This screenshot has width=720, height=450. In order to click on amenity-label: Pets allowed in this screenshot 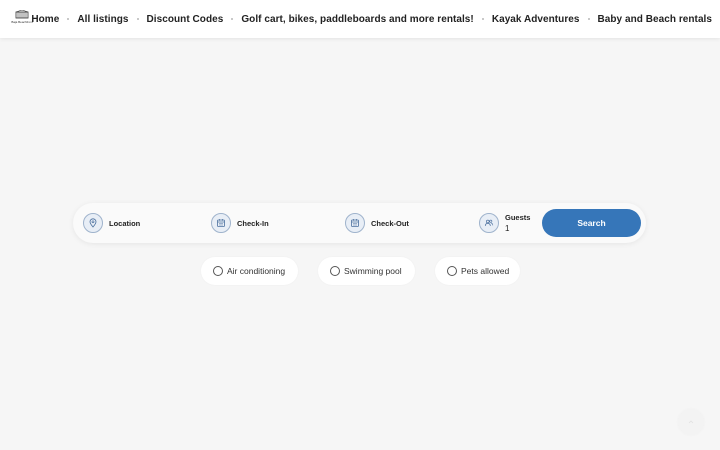, I will do `click(485, 271)`.